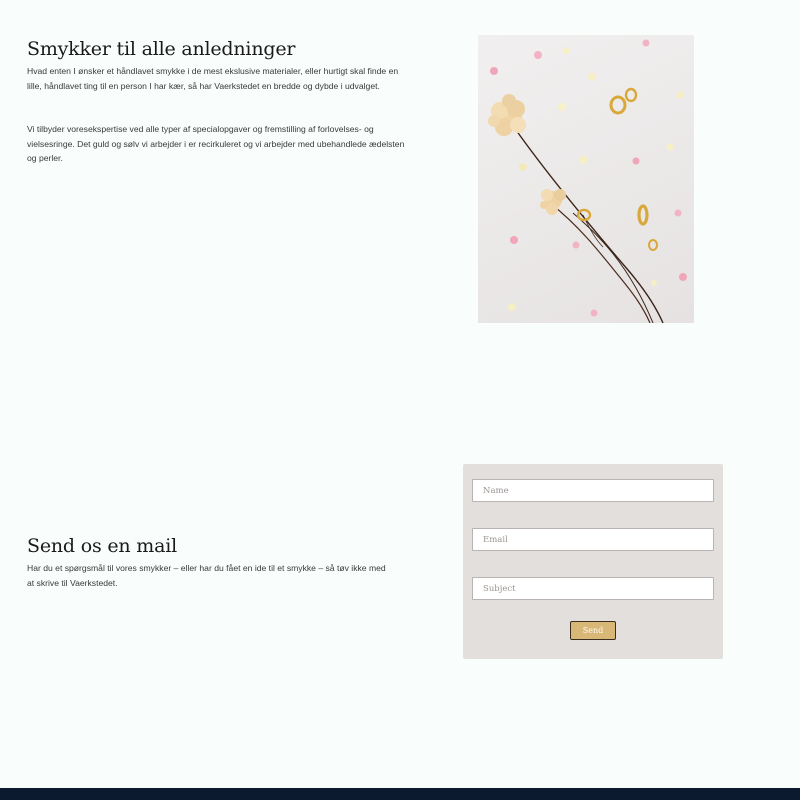  Describe the element at coordinates (593, 539) in the screenshot. I see `email-input` at that location.